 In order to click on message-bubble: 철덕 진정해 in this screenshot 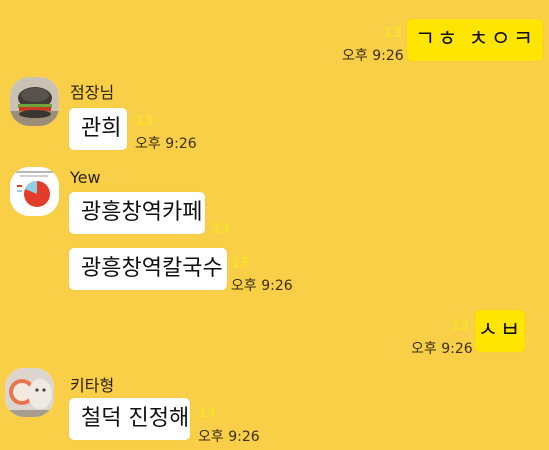, I will do `click(129, 419)`.